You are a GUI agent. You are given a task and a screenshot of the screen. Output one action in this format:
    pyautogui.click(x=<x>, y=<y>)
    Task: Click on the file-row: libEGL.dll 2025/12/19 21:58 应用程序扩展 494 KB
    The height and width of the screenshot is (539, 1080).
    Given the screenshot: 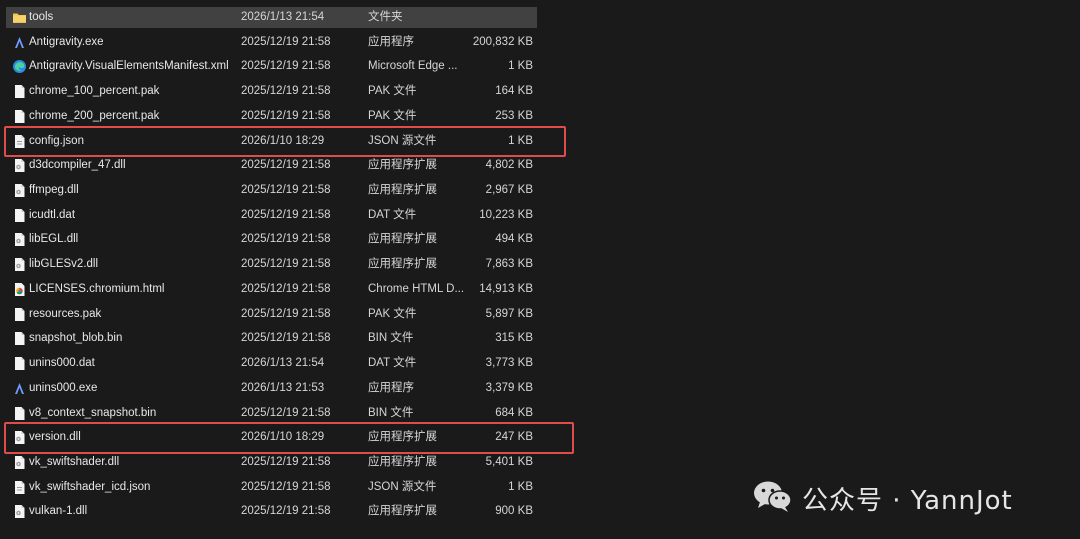 What is the action you would take?
    pyautogui.click(x=271, y=239)
    